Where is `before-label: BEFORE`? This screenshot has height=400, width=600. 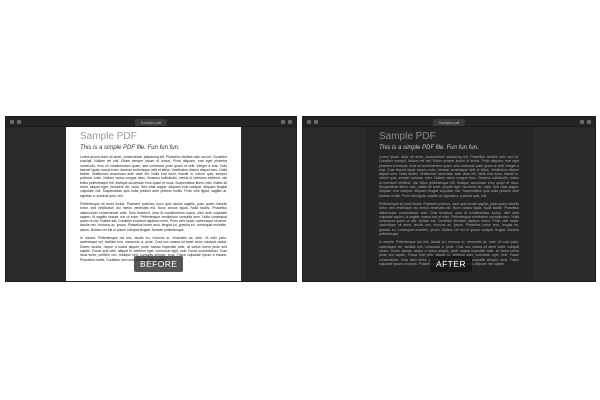 before-label: BEFORE is located at coordinates (159, 264).